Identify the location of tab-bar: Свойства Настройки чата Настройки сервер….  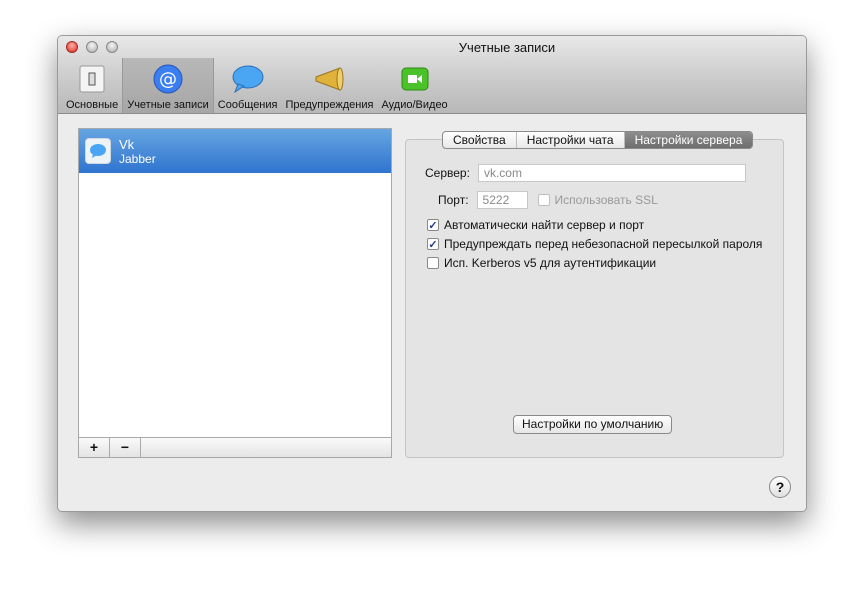
(598, 140).